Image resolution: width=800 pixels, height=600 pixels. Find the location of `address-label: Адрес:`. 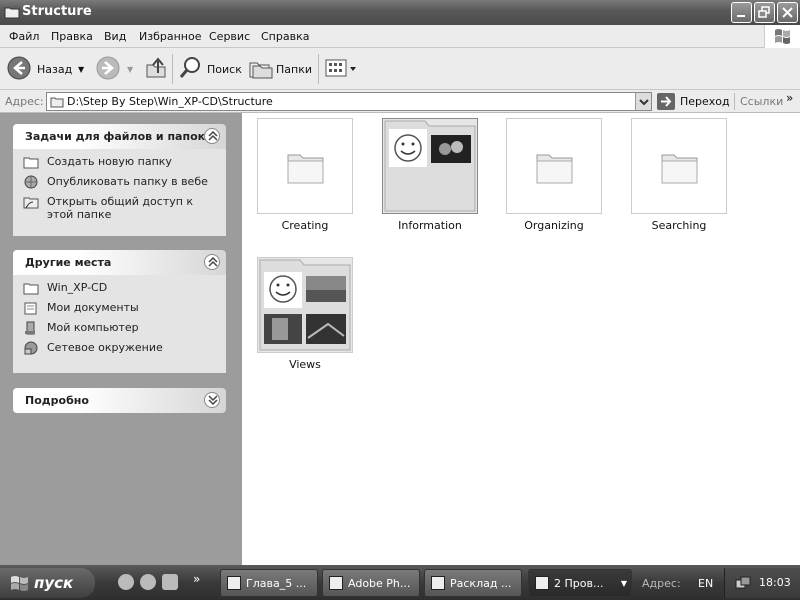

address-label: Адрес: is located at coordinates (24, 101).